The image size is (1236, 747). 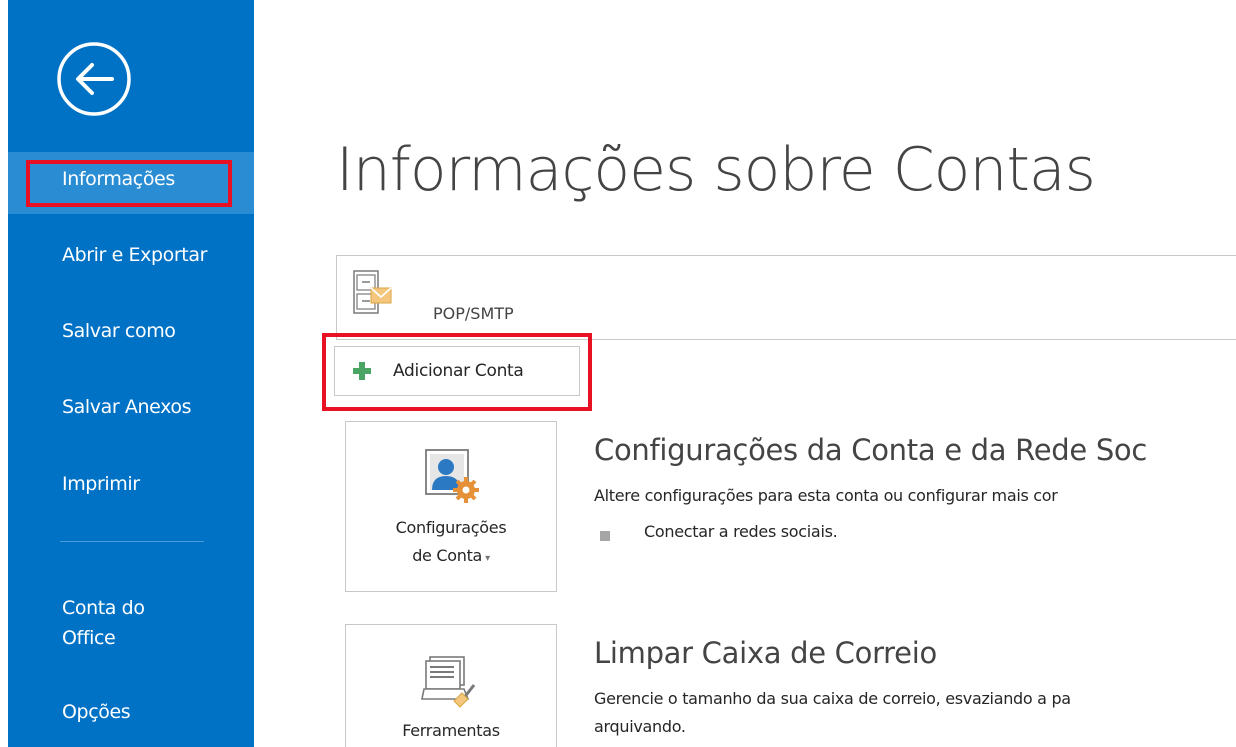 I want to click on nav-item-informacoes: Informações, so click(x=131, y=183).